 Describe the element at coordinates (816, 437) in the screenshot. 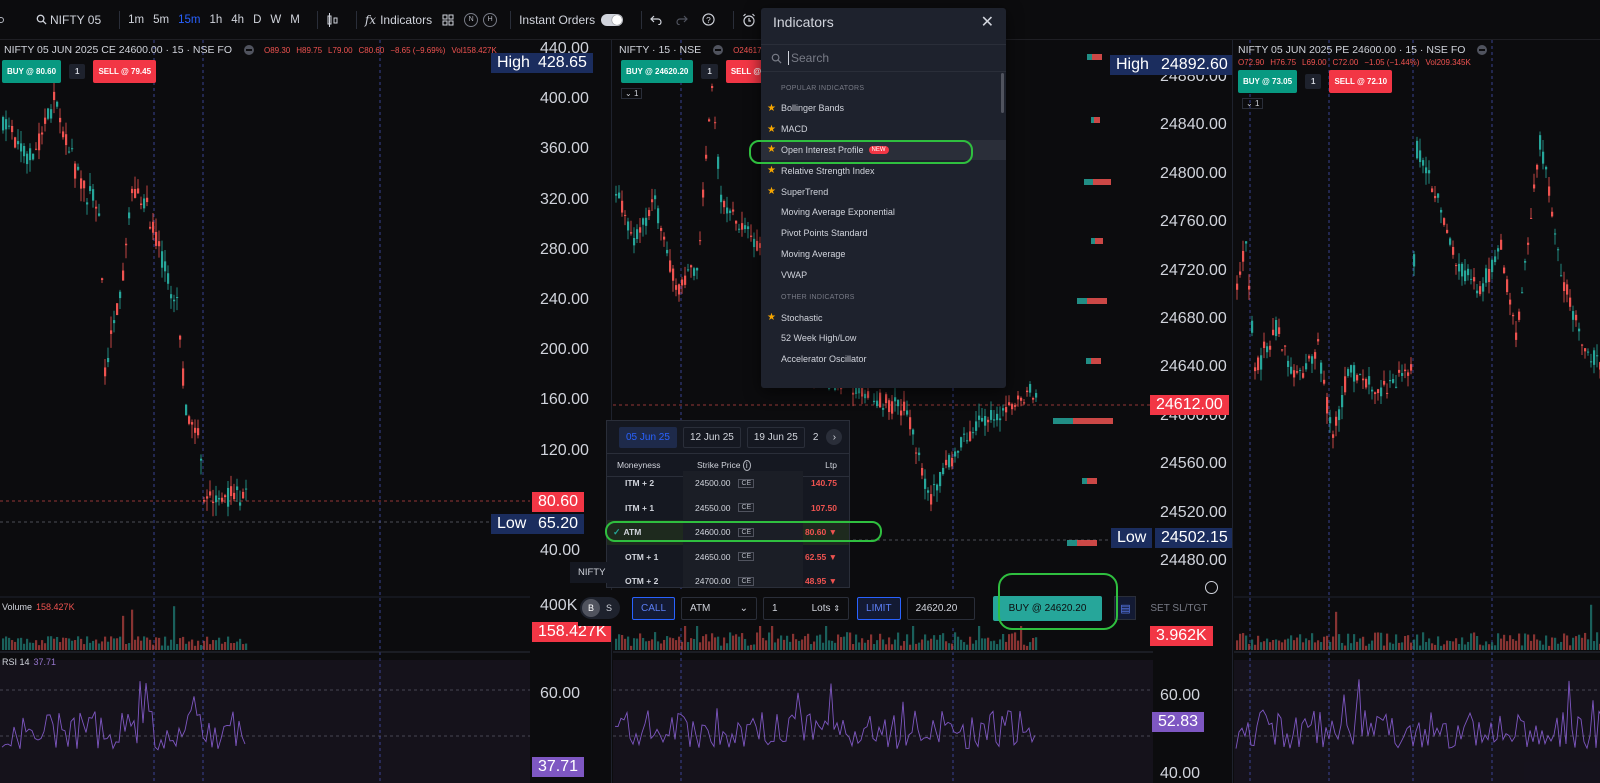

I see `expiry-date-chip: 2` at that location.